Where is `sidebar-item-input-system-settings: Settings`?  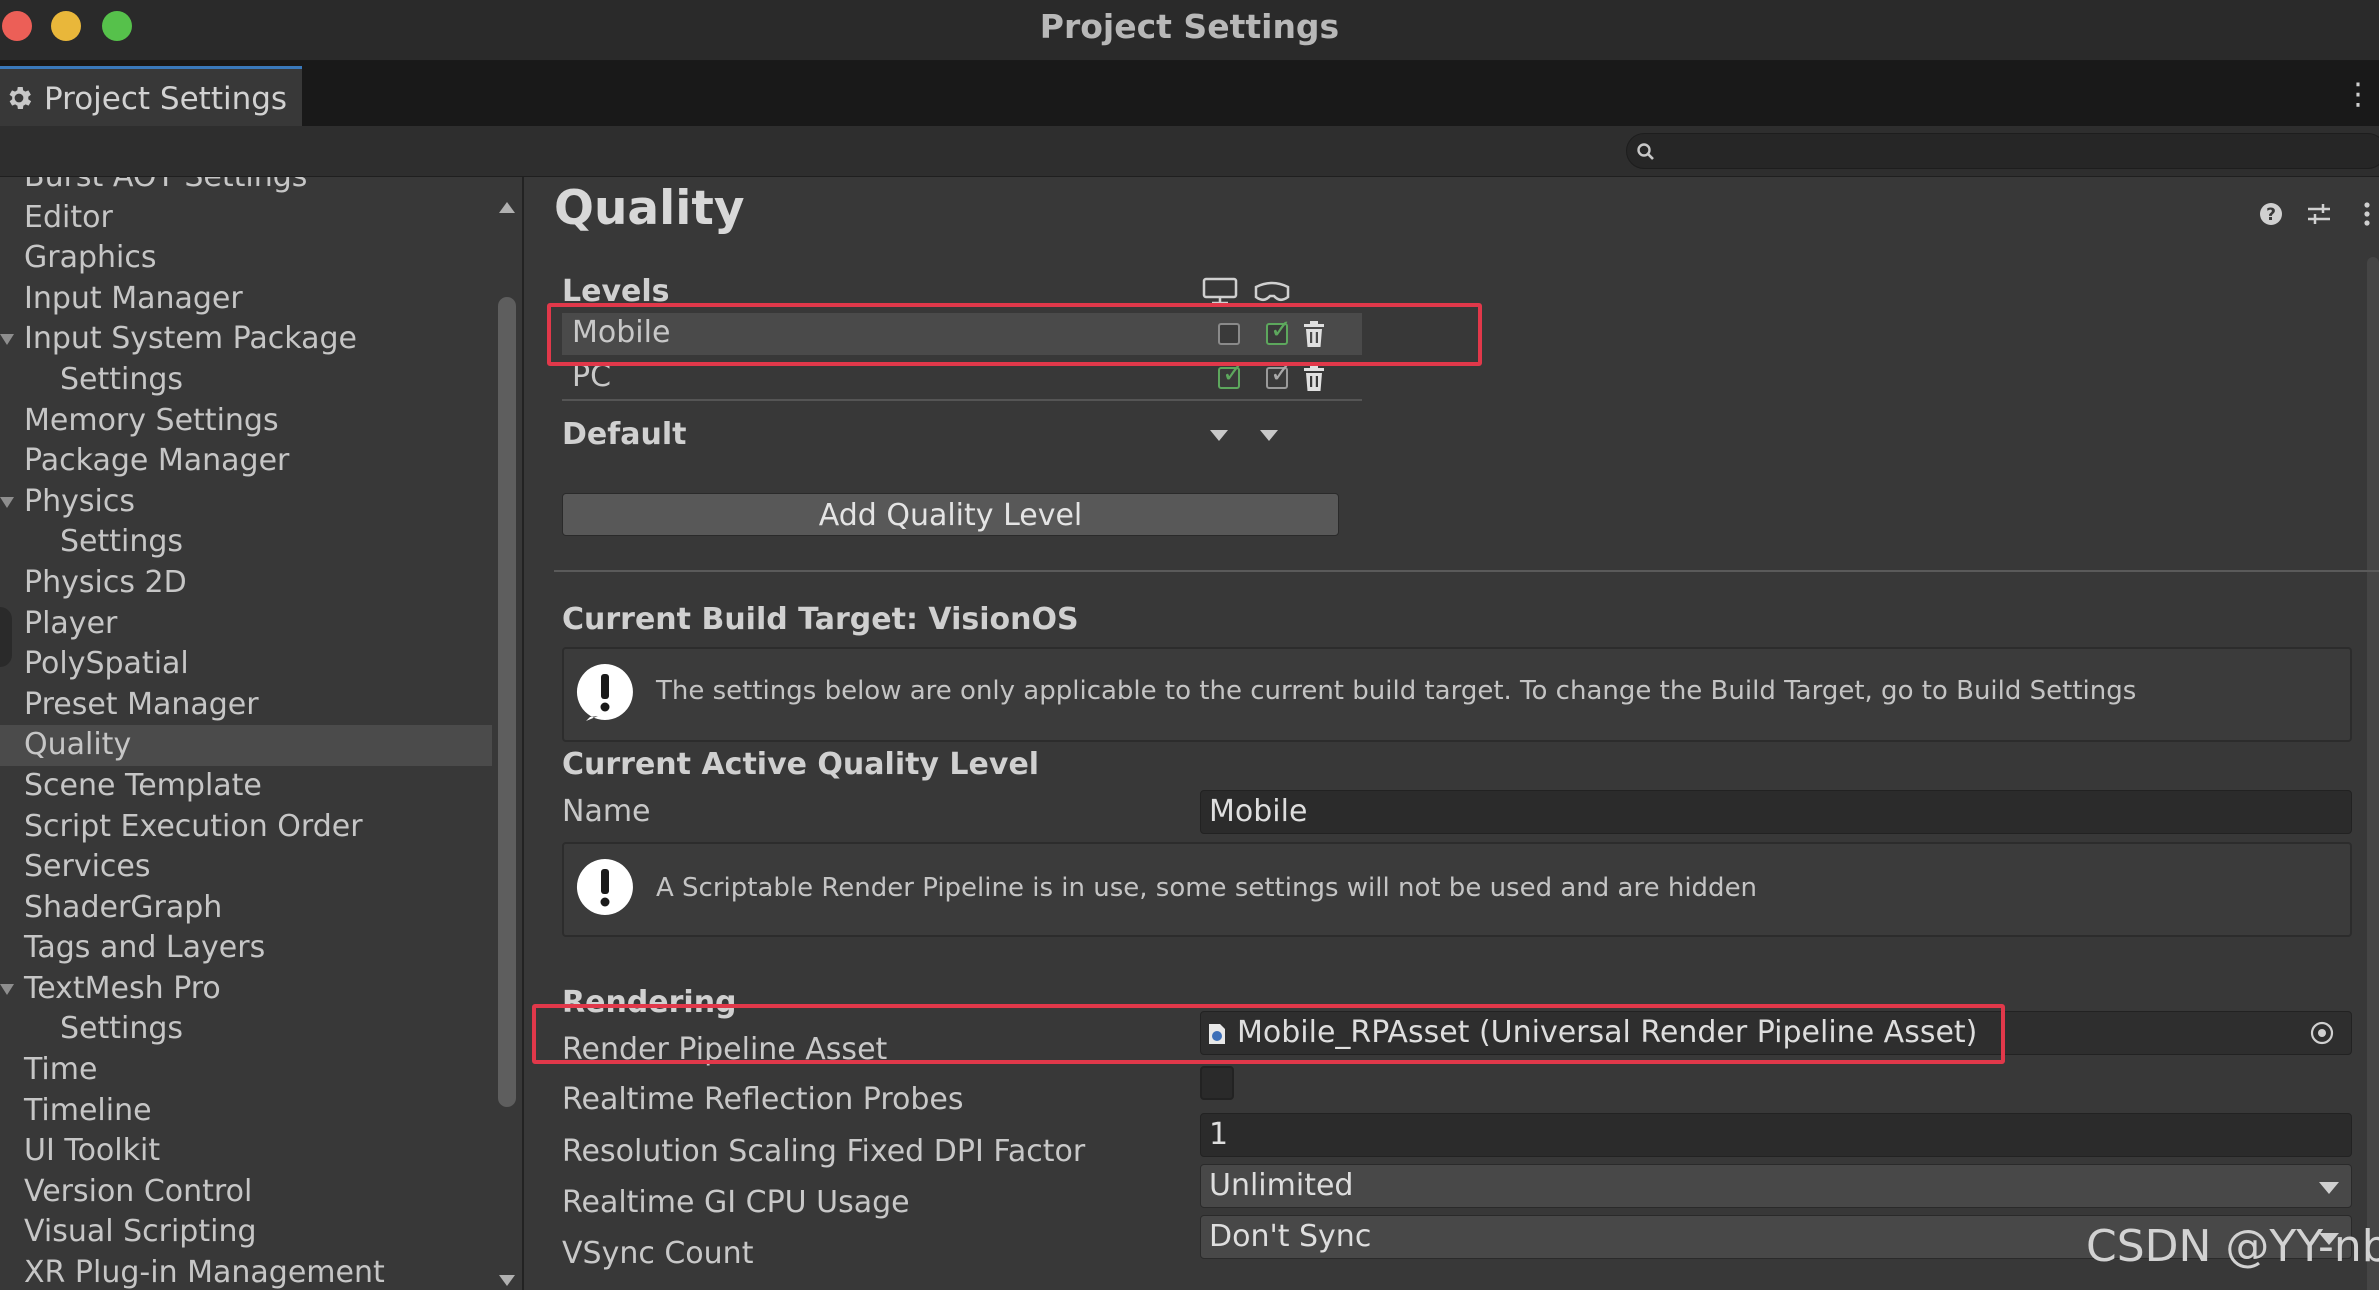
sidebar-item-input-system-settings: Settings is located at coordinates (246, 380).